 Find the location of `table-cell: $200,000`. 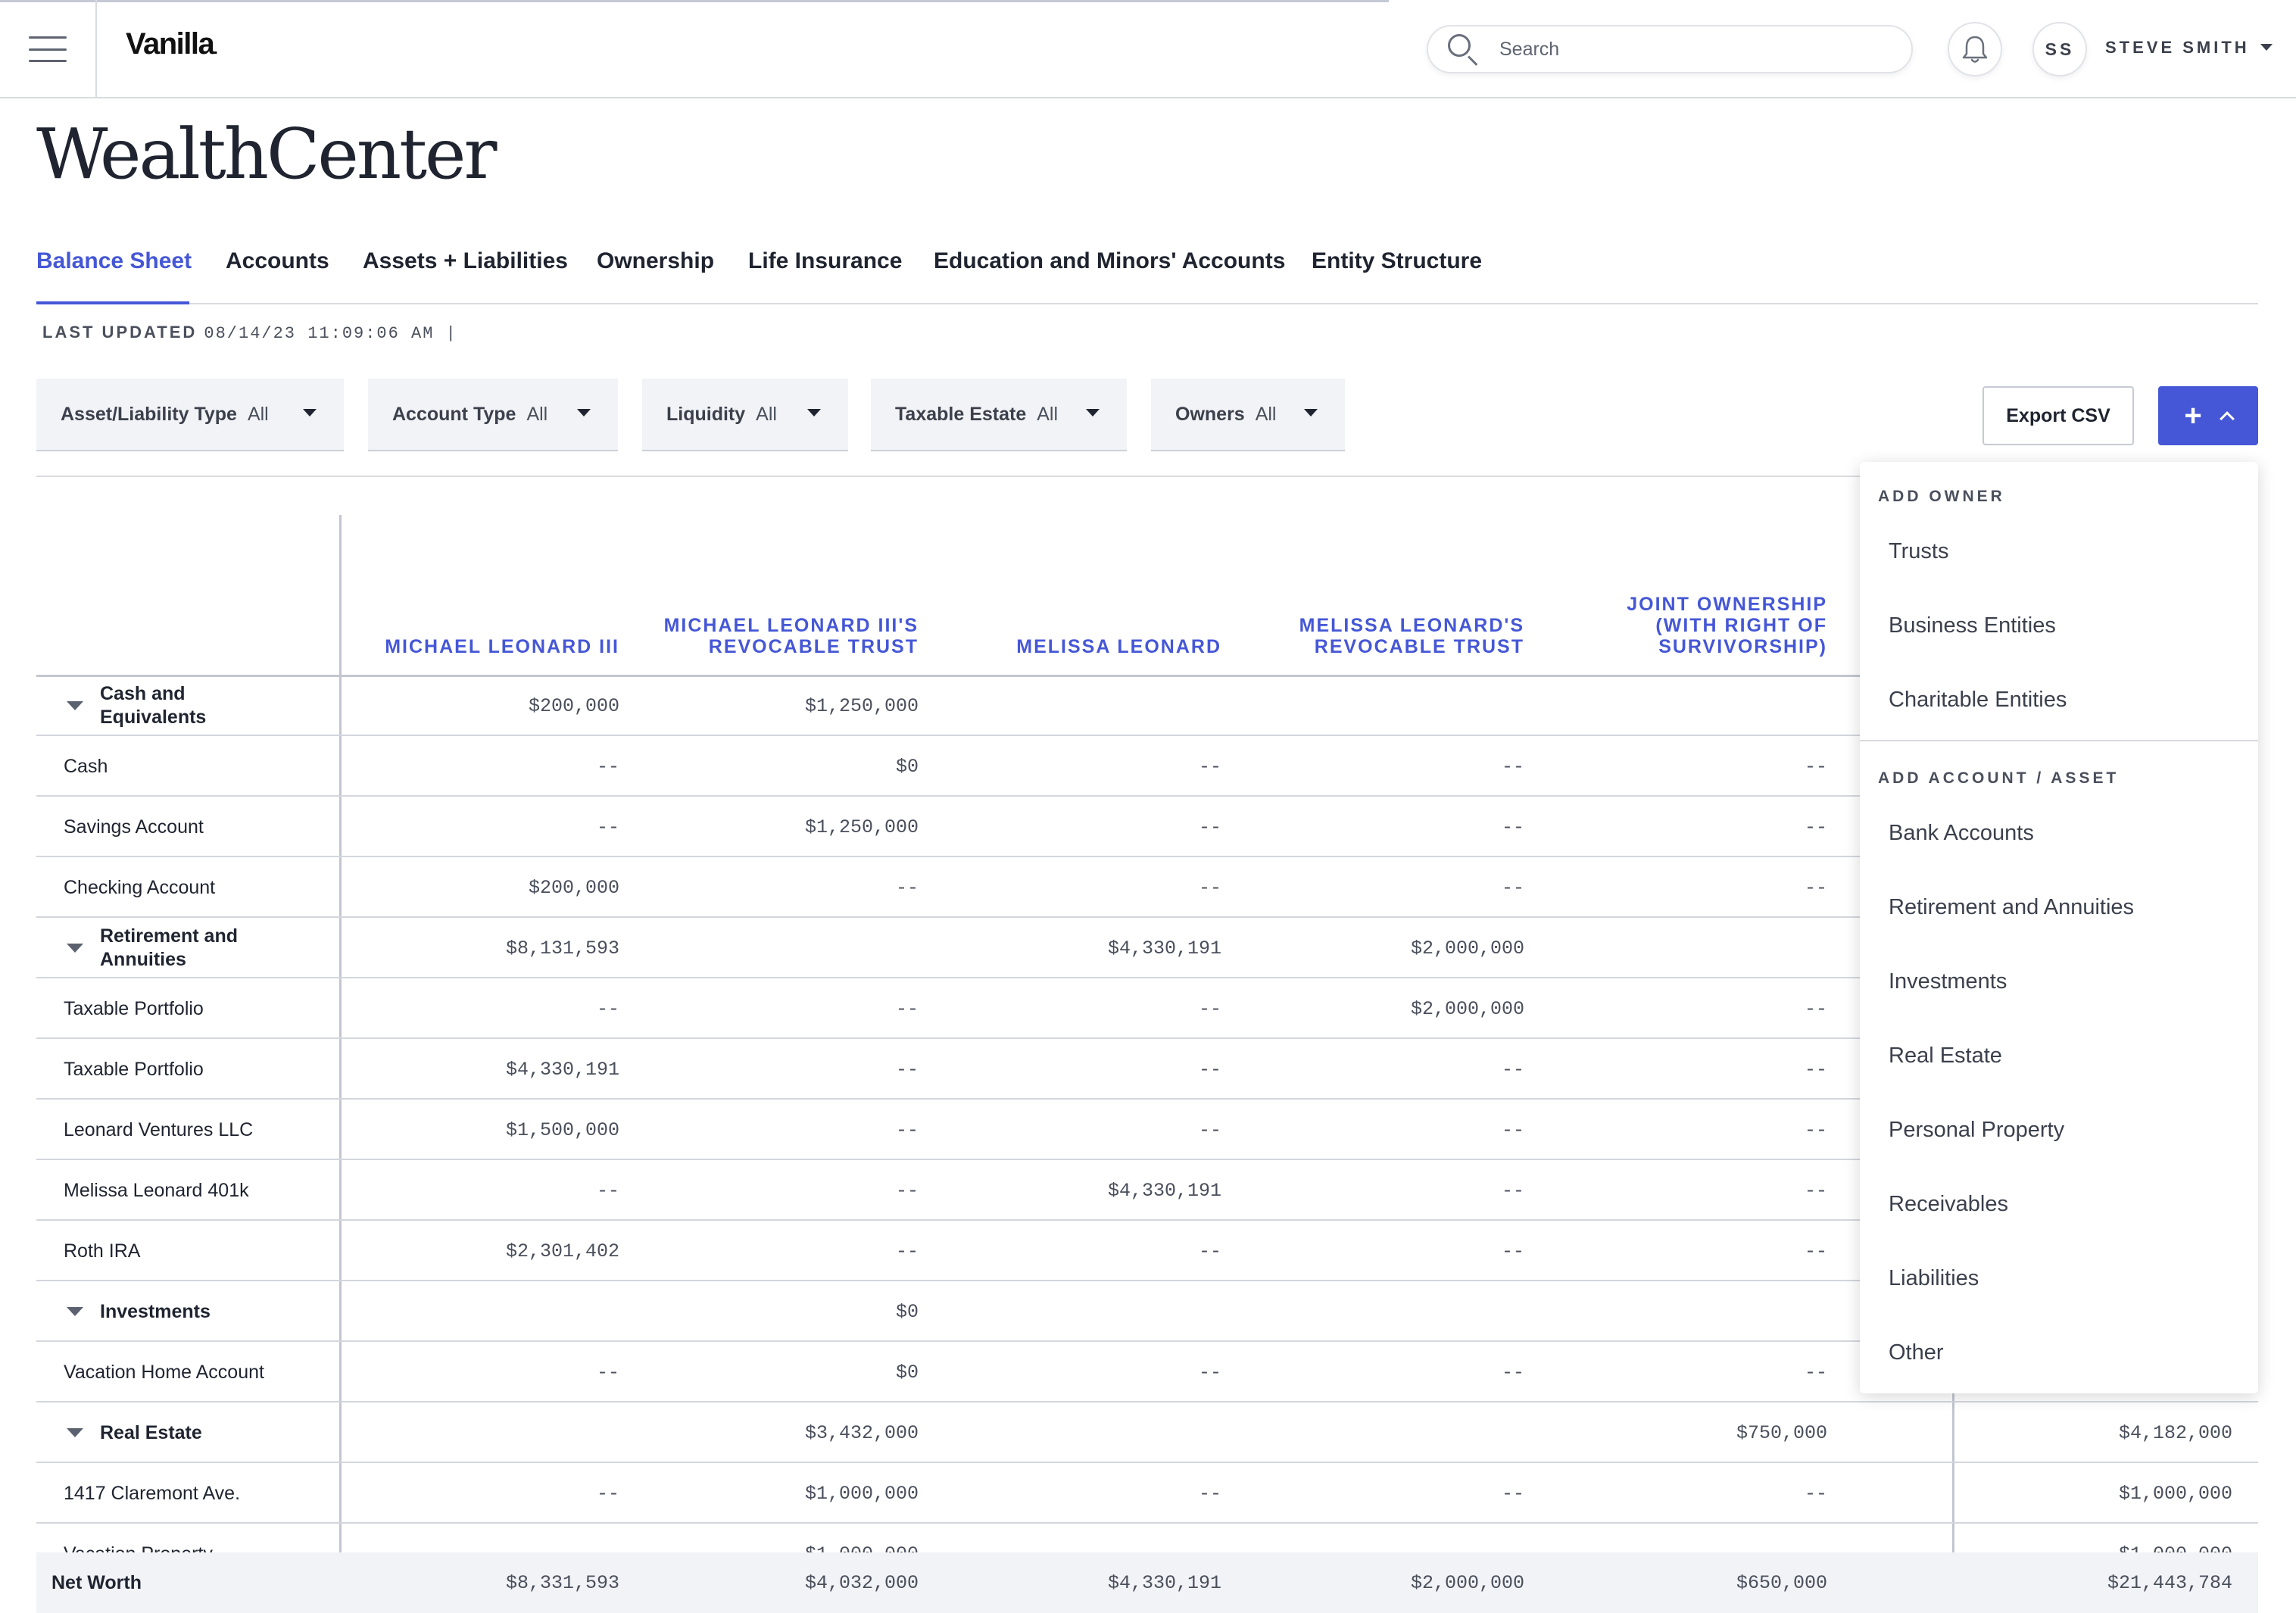

table-cell: $200,000 is located at coordinates (483, 705).